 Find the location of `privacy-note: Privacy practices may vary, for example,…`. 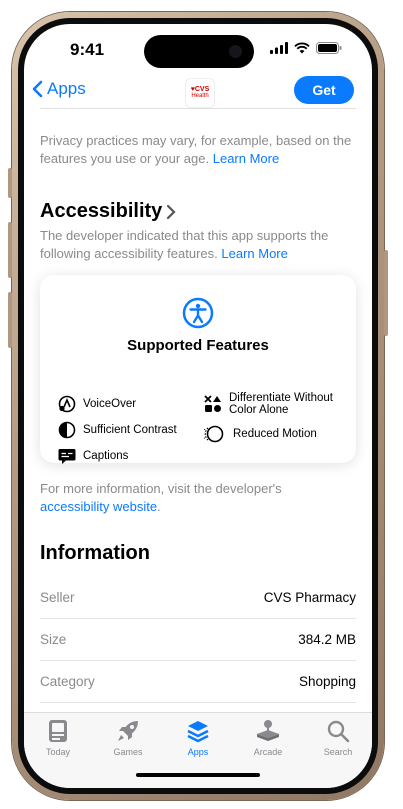

privacy-note: Privacy practices may vary, for example,… is located at coordinates (199, 150).